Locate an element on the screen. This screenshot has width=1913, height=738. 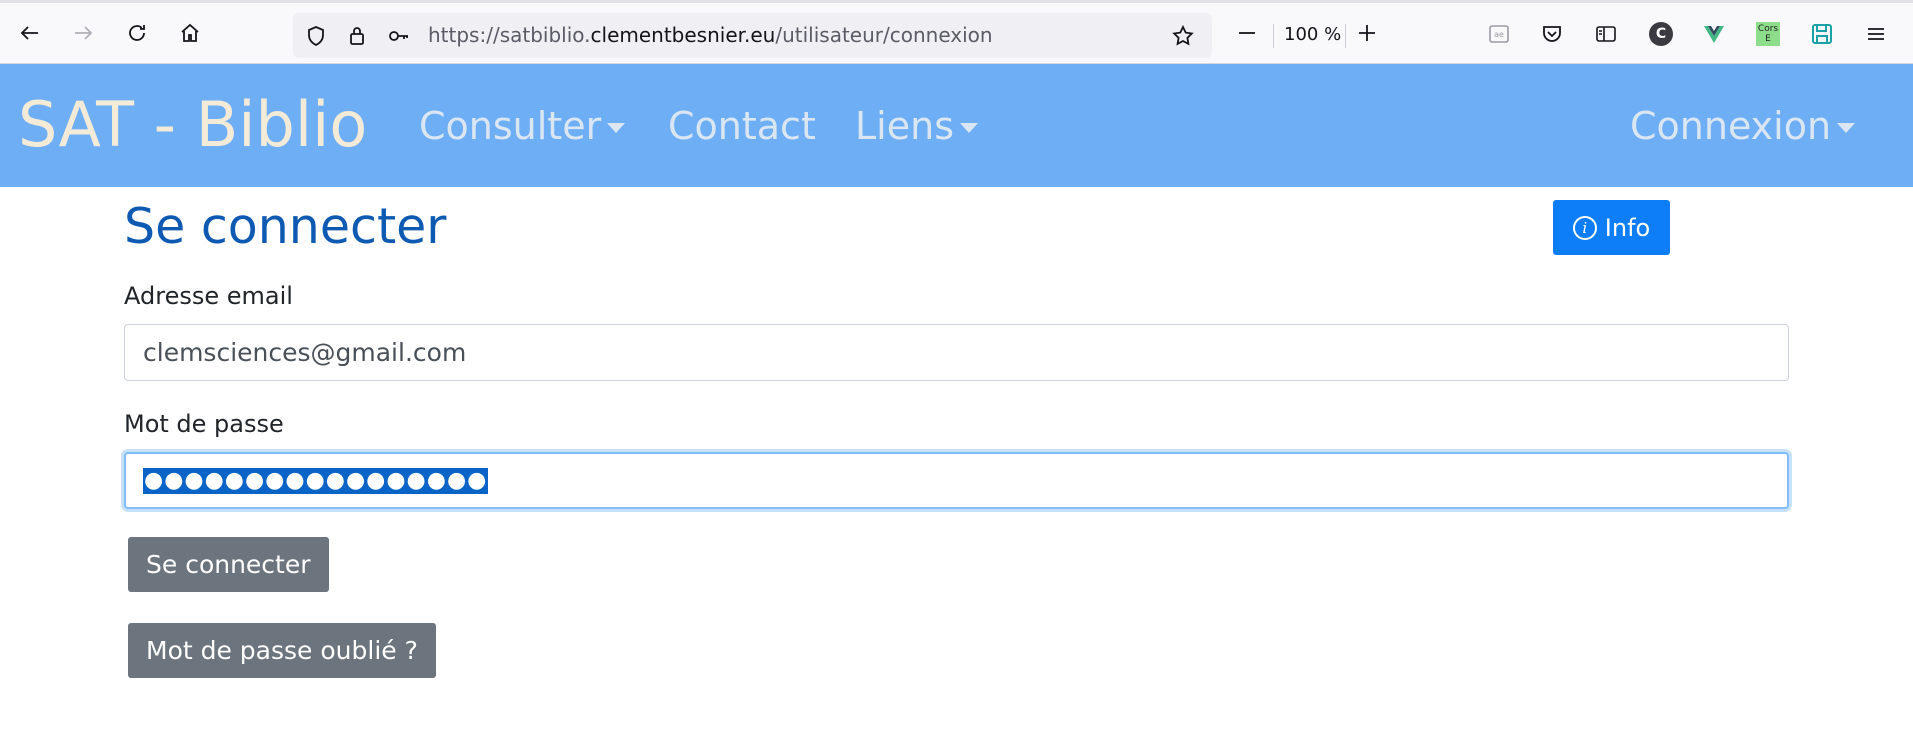
reload-icon is located at coordinates (137, 33).